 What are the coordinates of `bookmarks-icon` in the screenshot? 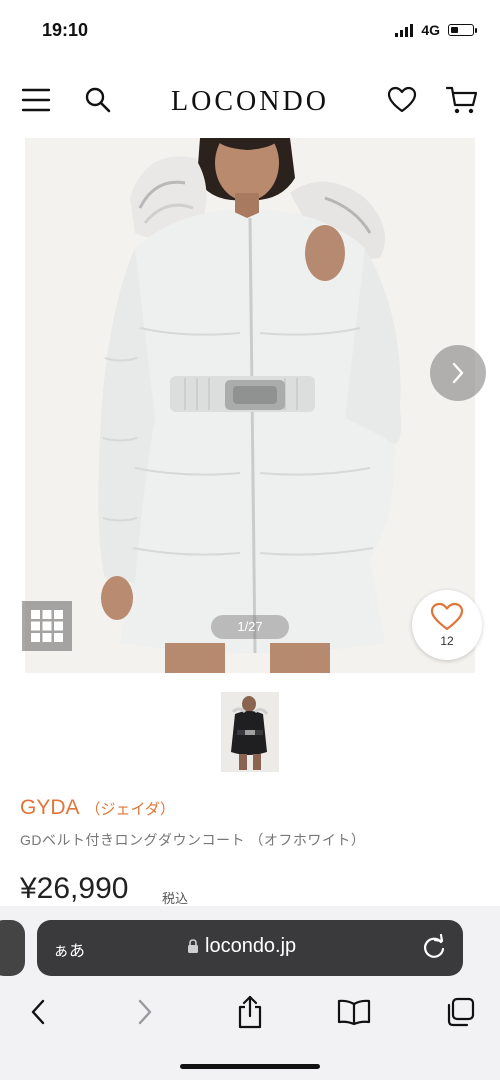 It's located at (354, 1012).